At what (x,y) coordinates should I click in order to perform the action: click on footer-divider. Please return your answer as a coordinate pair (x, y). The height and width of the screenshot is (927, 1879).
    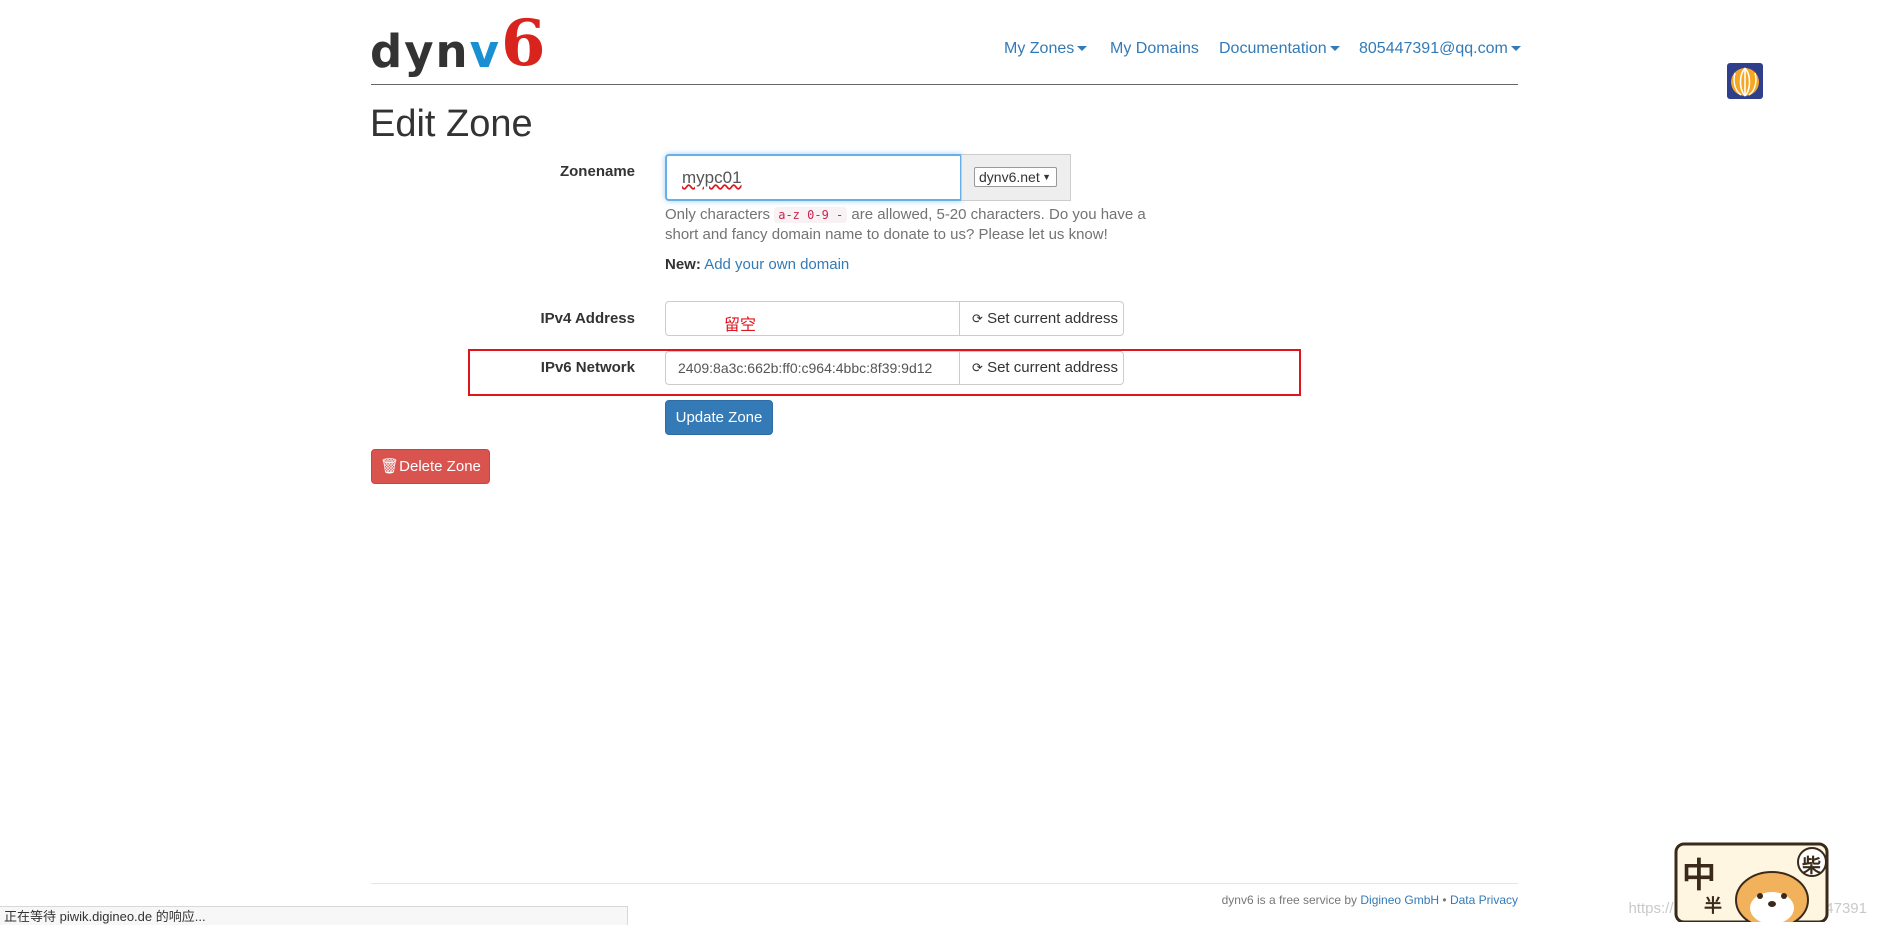
    Looking at the image, I should click on (944, 883).